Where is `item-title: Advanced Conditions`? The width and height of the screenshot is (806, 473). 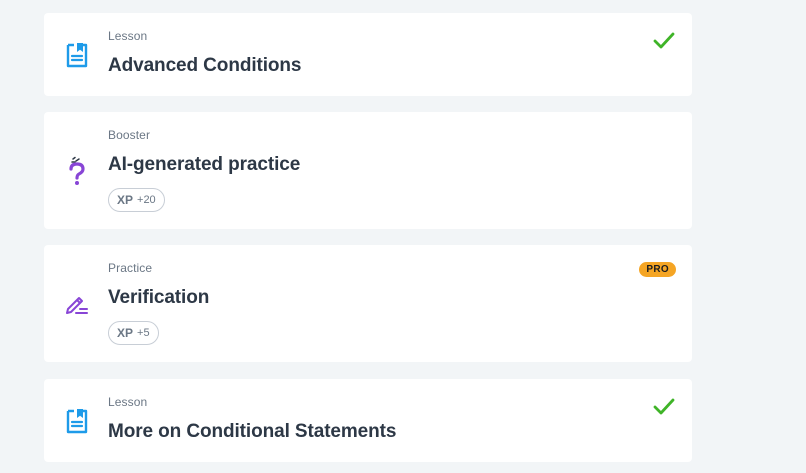
item-title: Advanced Conditions is located at coordinates (205, 65).